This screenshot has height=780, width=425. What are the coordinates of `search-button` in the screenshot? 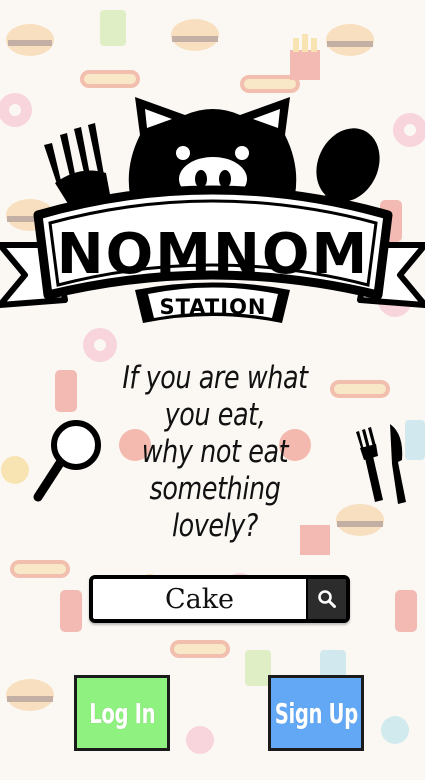 It's located at (326, 599).